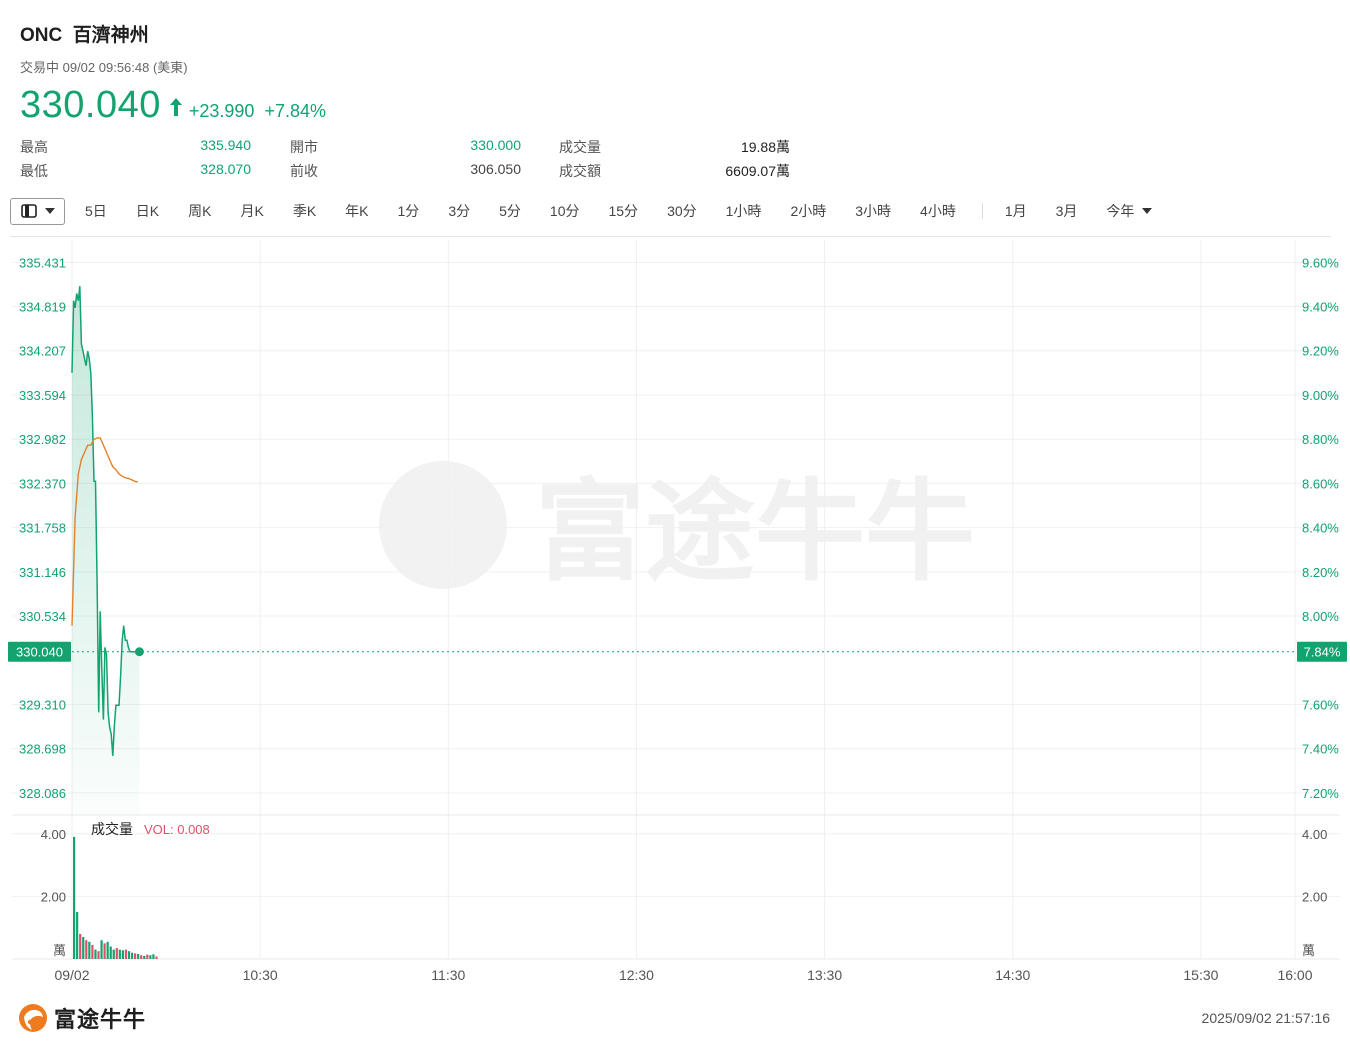 The image size is (1350, 1050). I want to click on x-axis-label: 16:00, so click(1294, 975).